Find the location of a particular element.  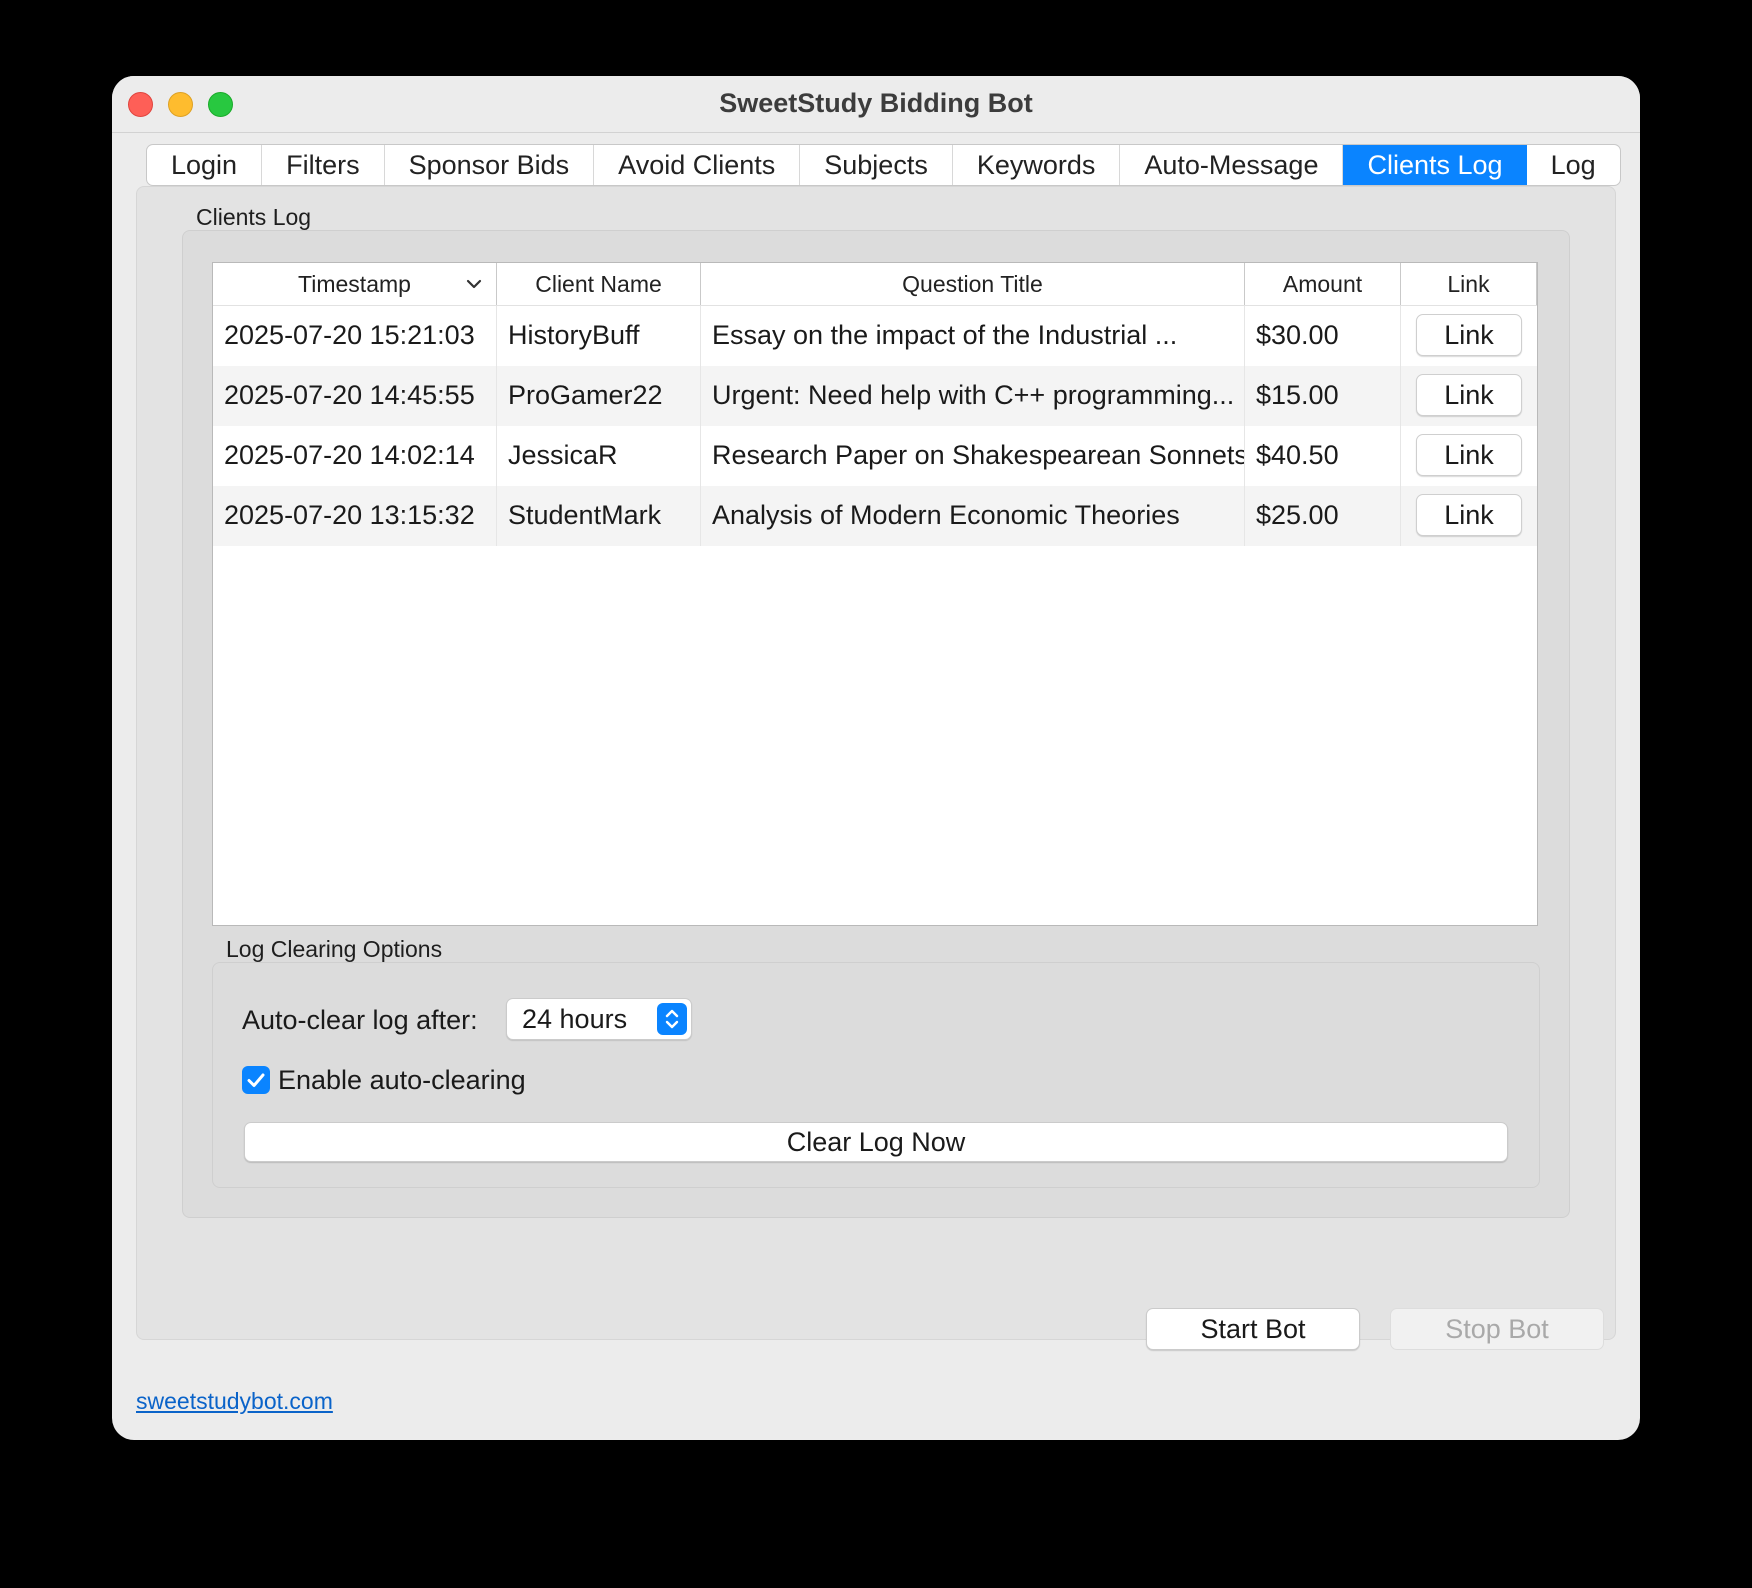

tab-subjects: Subjects is located at coordinates (876, 165).